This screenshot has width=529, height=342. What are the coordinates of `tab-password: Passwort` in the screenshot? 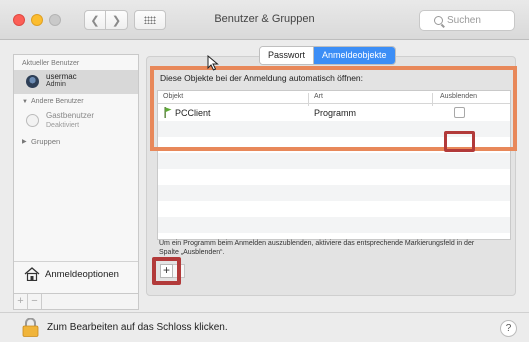 It's located at (287, 55).